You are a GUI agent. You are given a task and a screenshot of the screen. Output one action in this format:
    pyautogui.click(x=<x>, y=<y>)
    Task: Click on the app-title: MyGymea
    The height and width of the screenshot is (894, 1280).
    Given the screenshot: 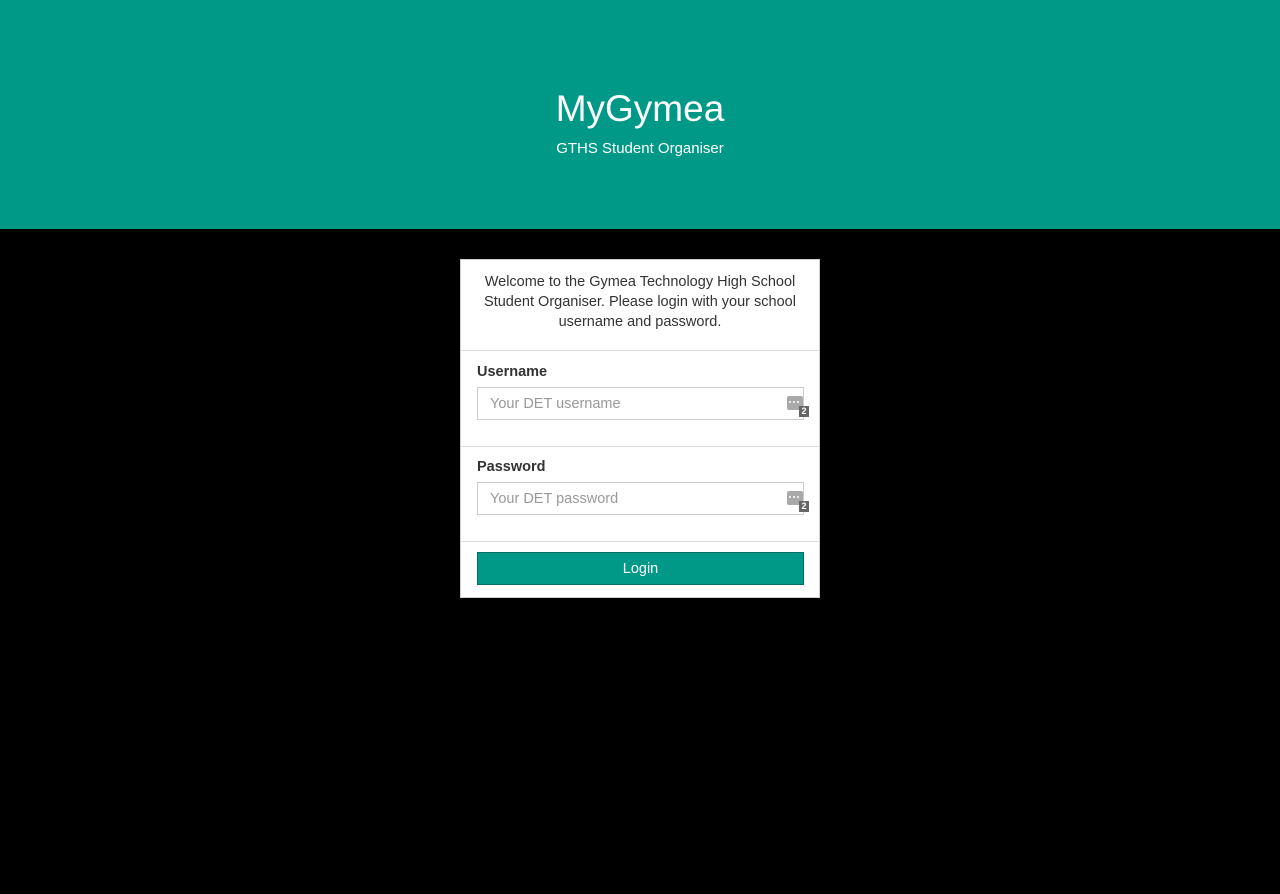 What is the action you would take?
    pyautogui.click(x=640, y=108)
    